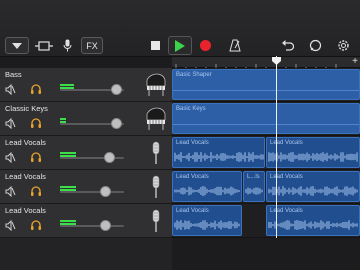  What do you see at coordinates (276, 61) in the screenshot?
I see `playhead-handle` at bounding box center [276, 61].